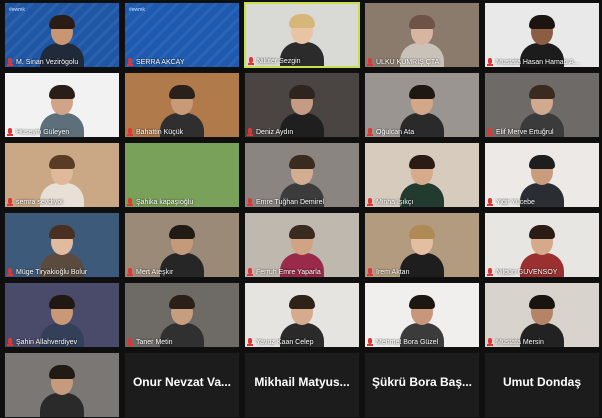 Image resolution: width=602 pixels, height=418 pixels. I want to click on participant-name: İrem Aktan, so click(393, 272).